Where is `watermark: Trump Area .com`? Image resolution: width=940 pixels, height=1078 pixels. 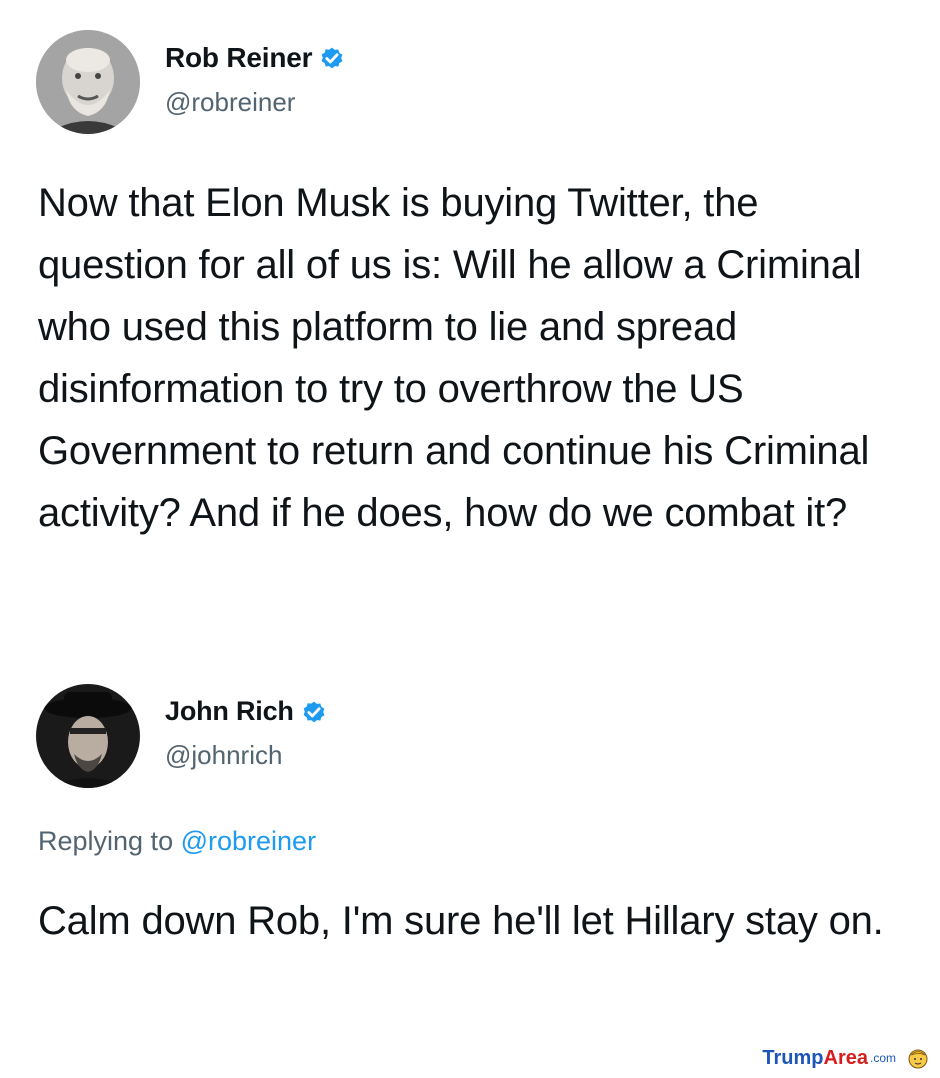
watermark: Trump Area .com is located at coordinates (846, 1058).